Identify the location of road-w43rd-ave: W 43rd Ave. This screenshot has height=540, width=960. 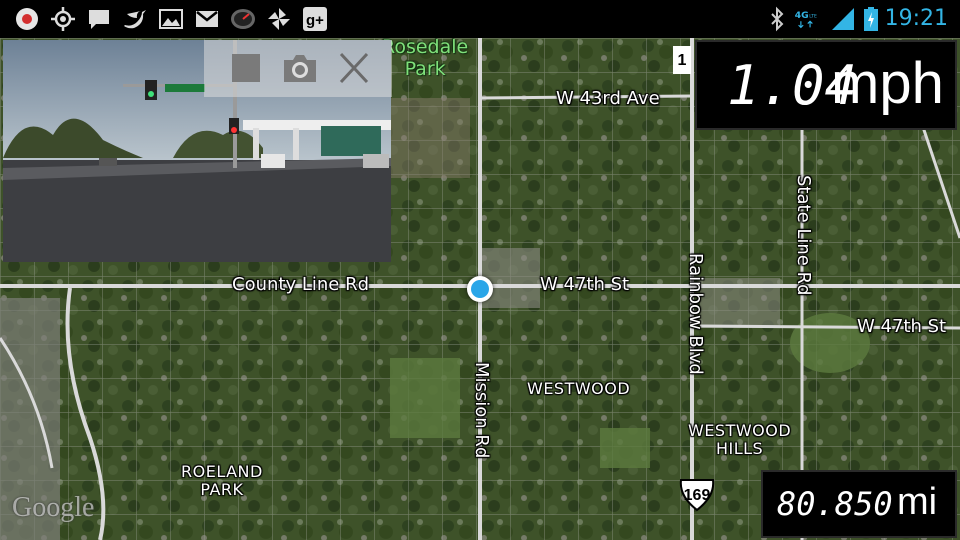
(608, 98).